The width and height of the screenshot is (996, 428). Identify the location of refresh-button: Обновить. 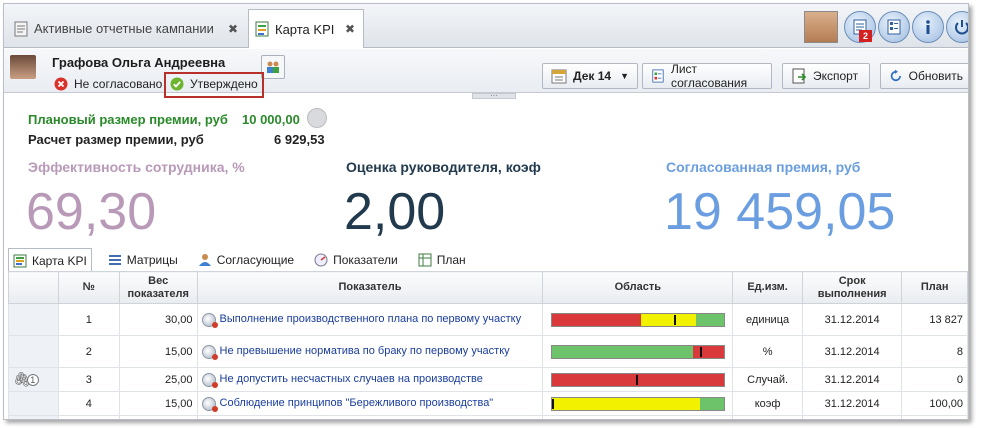
(924, 76).